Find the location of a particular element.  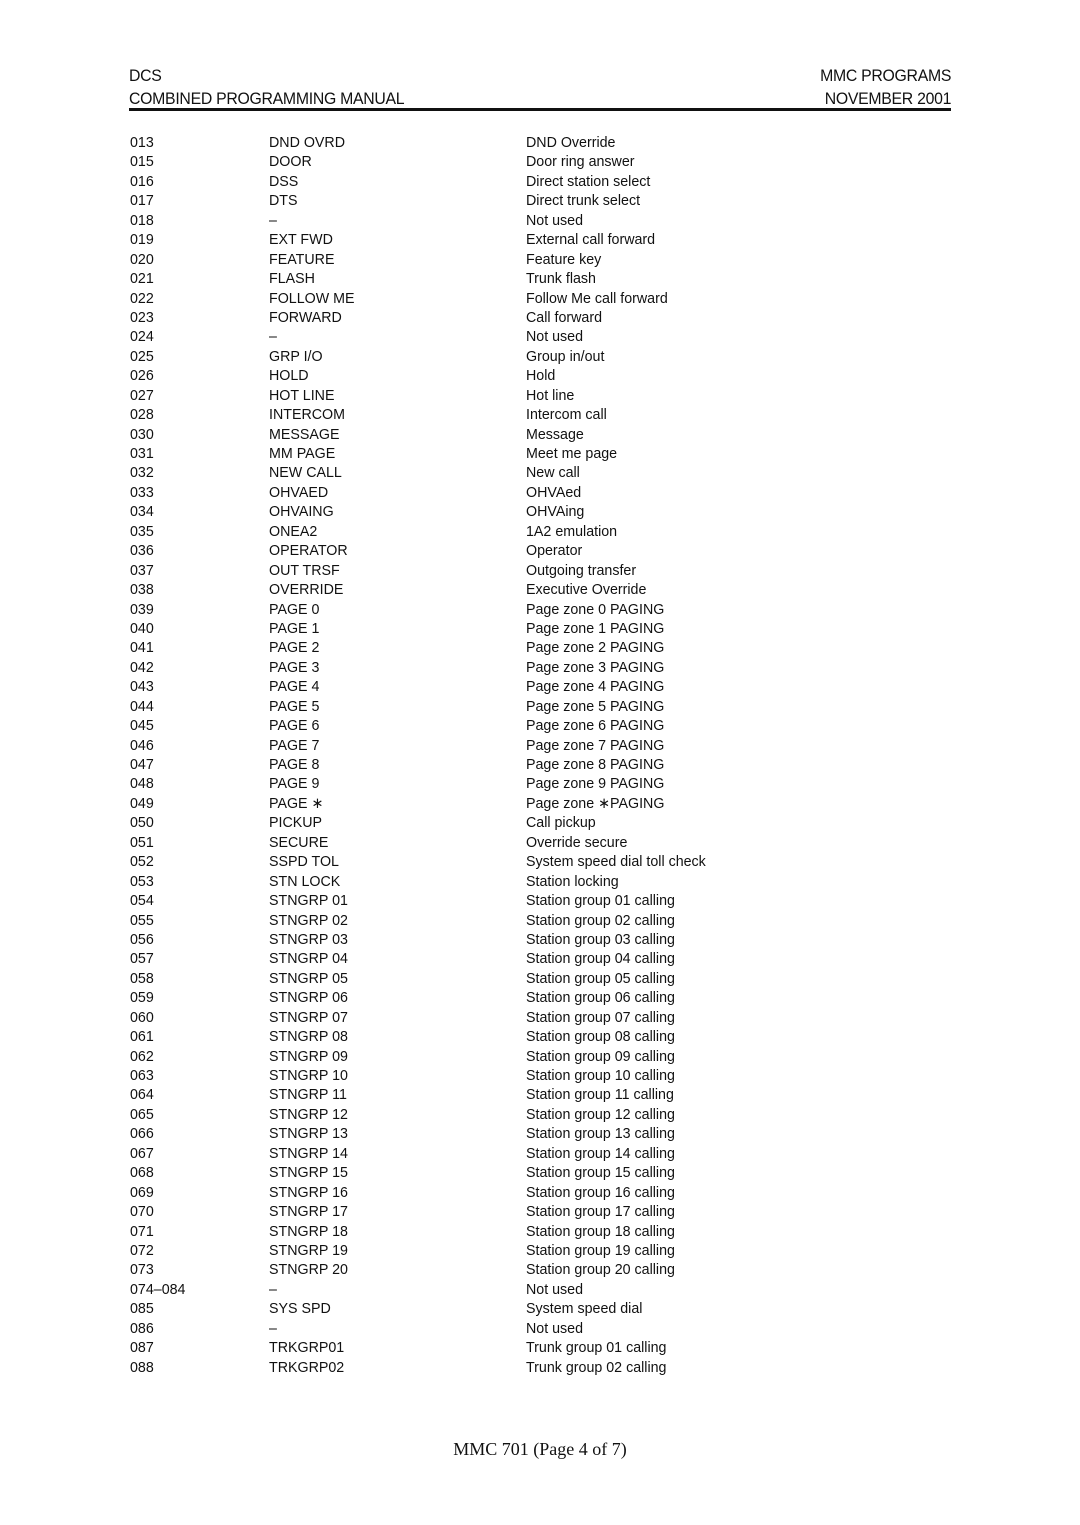

row-key-name: – is located at coordinates (273, 337).